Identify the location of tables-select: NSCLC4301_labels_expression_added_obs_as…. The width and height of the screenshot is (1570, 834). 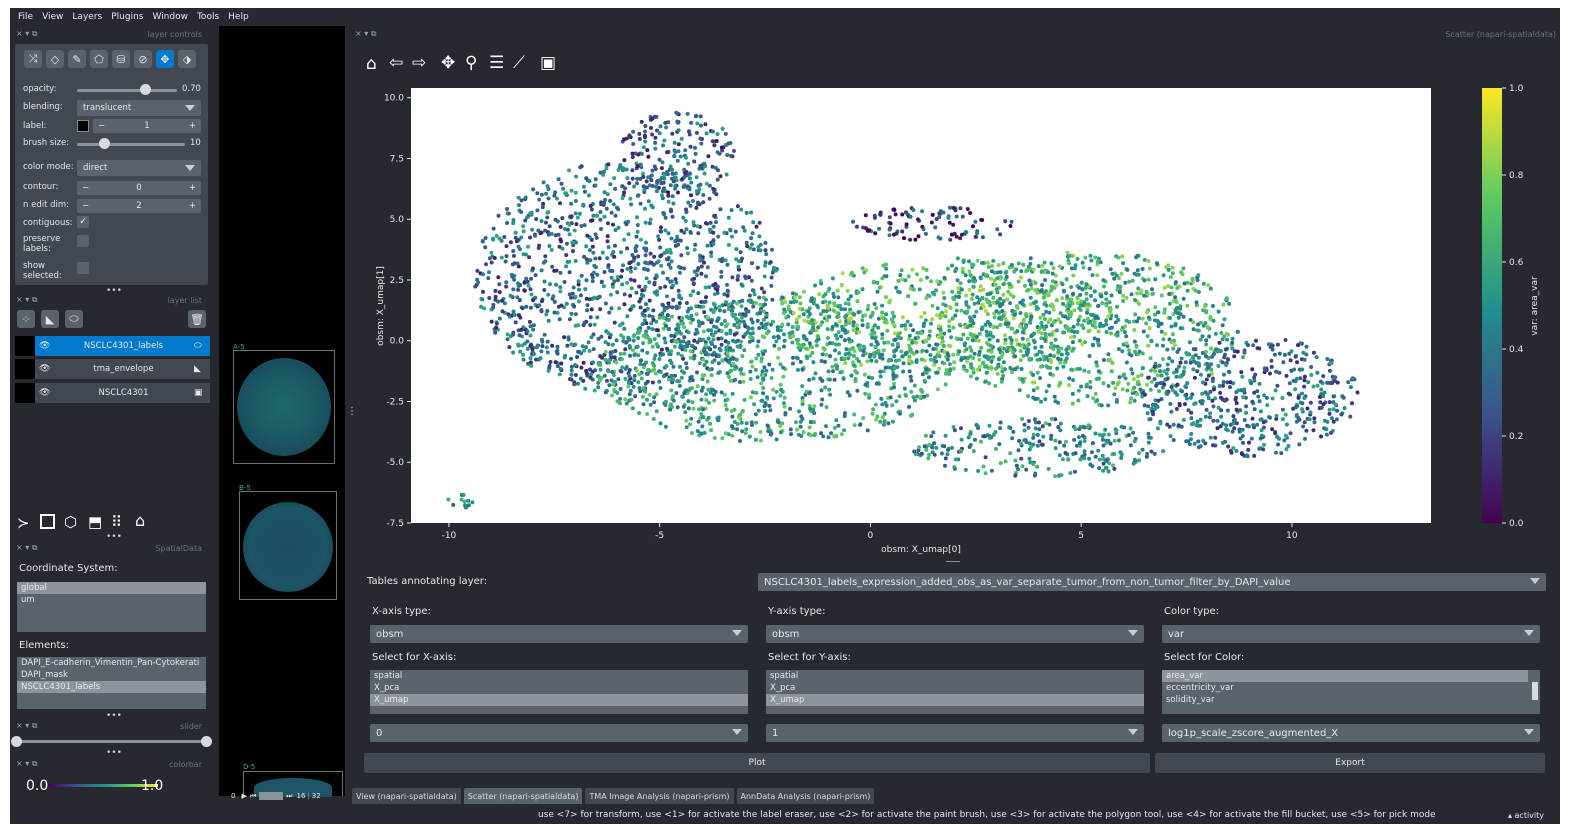
(1152, 582).